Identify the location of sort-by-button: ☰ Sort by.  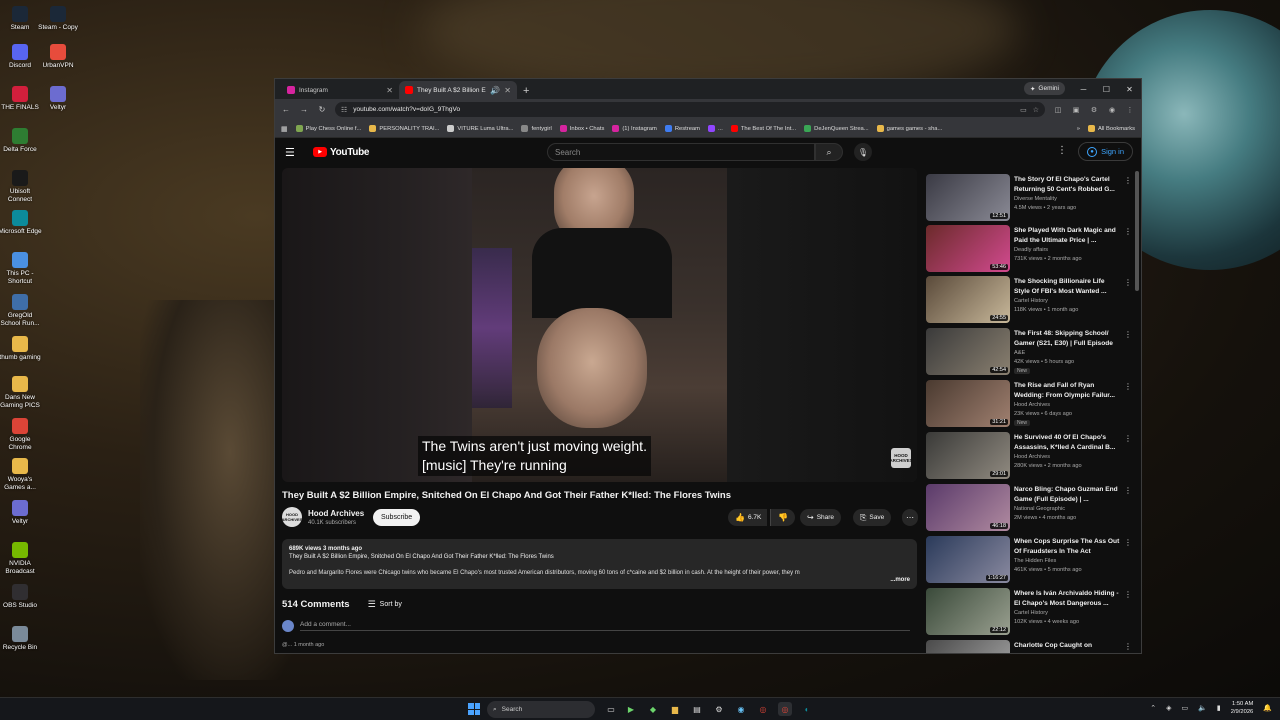
(385, 604).